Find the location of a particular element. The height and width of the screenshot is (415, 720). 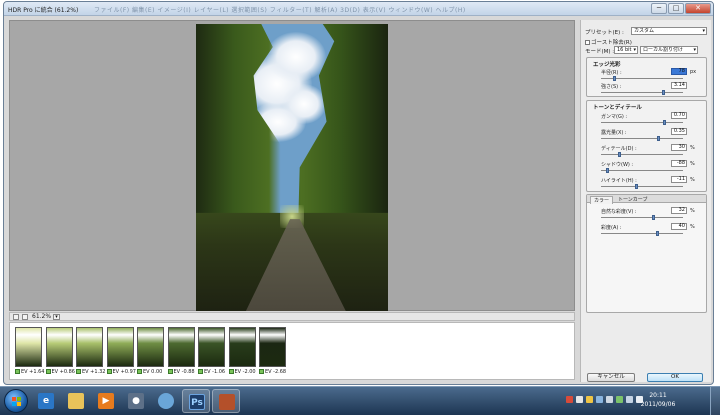

thumbnail-label: EV +1.32 is located at coordinates (93, 372).